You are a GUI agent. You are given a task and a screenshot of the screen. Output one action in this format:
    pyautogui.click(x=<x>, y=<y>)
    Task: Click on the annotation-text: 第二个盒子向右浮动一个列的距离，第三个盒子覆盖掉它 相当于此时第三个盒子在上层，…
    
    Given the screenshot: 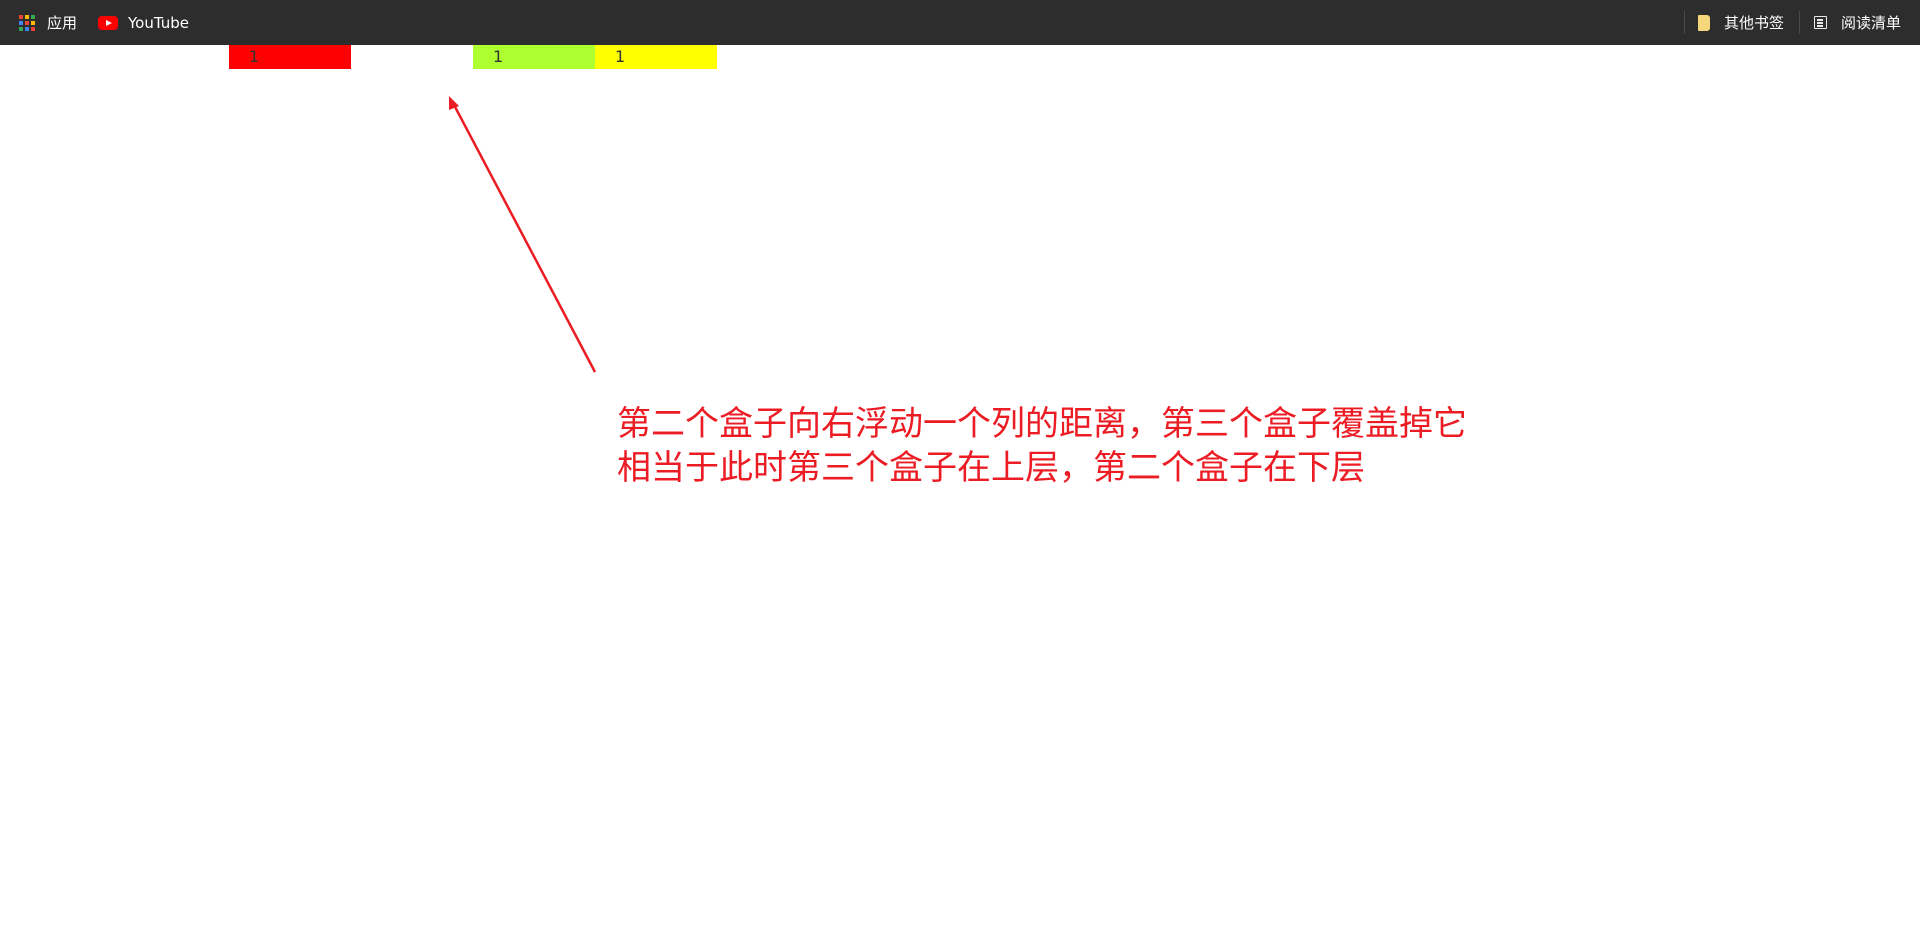 What is the action you would take?
    pyautogui.click(x=1042, y=446)
    